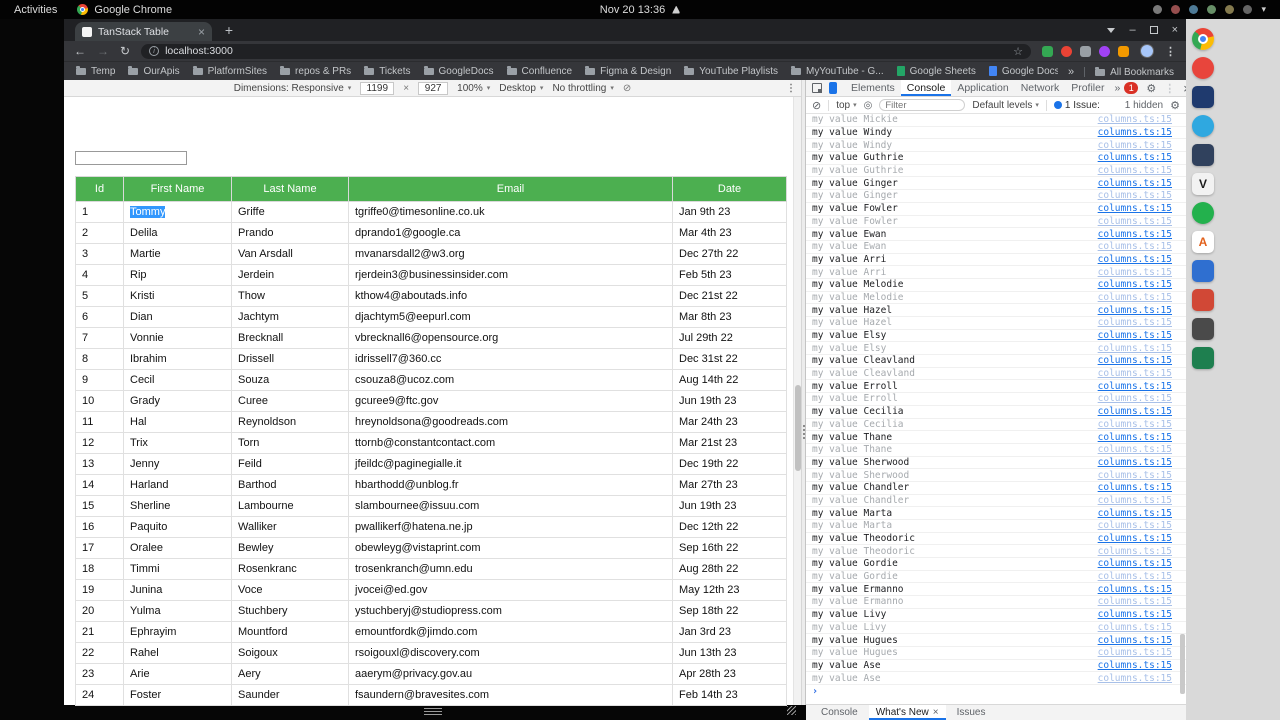 The height and width of the screenshot is (720, 1280). Describe the element at coordinates (125, 51) in the screenshot. I see `reload-button: ↻` at that location.